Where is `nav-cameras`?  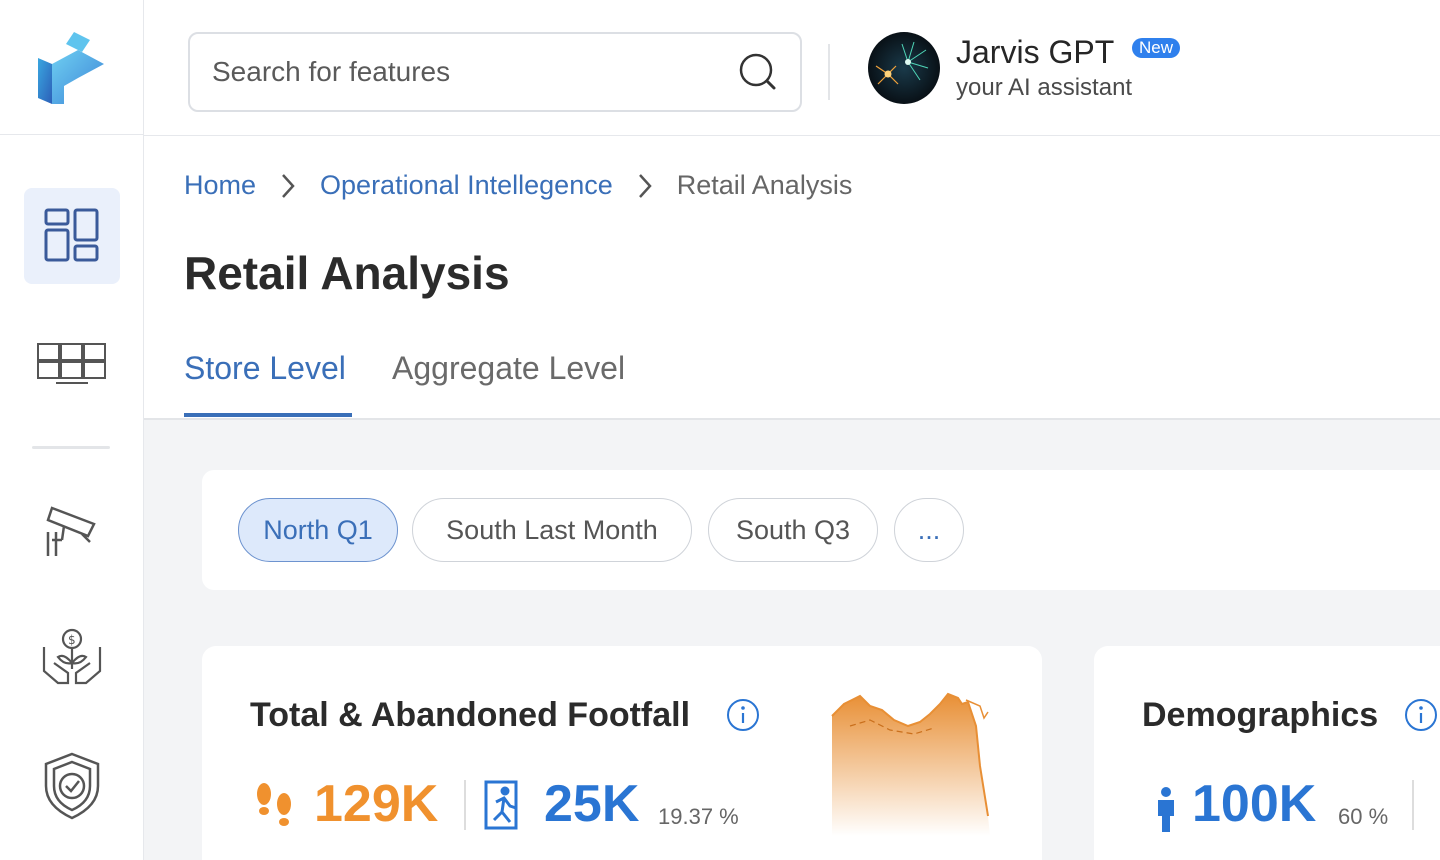
nav-cameras is located at coordinates (72, 530).